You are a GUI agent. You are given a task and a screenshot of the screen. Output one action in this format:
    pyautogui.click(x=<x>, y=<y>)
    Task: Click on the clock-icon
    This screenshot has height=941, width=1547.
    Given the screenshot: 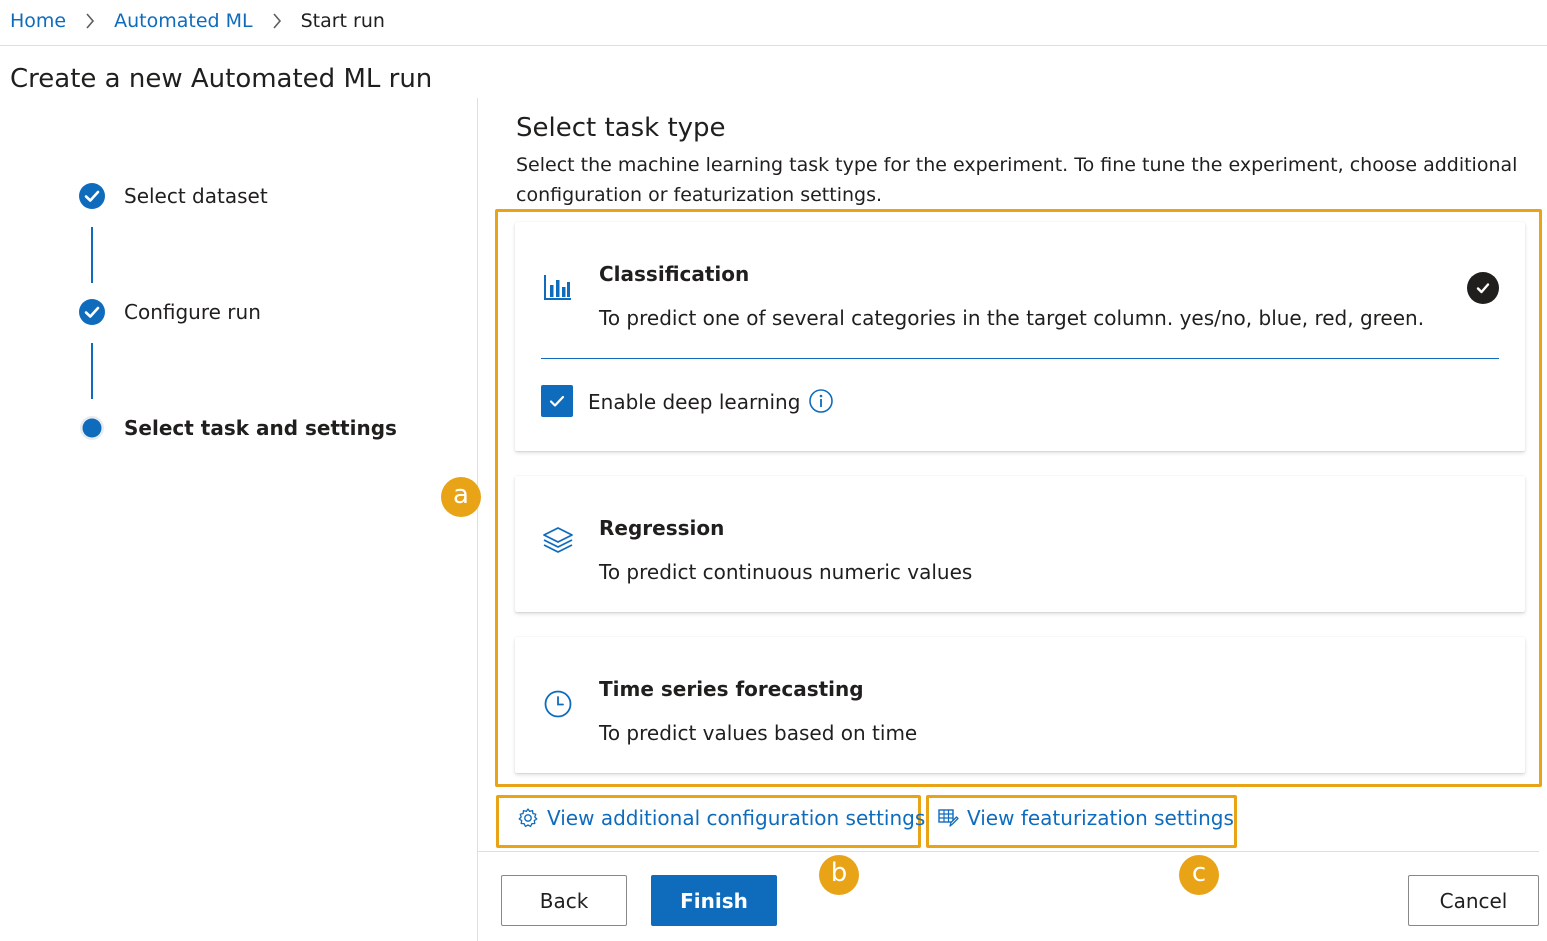 What is the action you would take?
    pyautogui.click(x=558, y=704)
    